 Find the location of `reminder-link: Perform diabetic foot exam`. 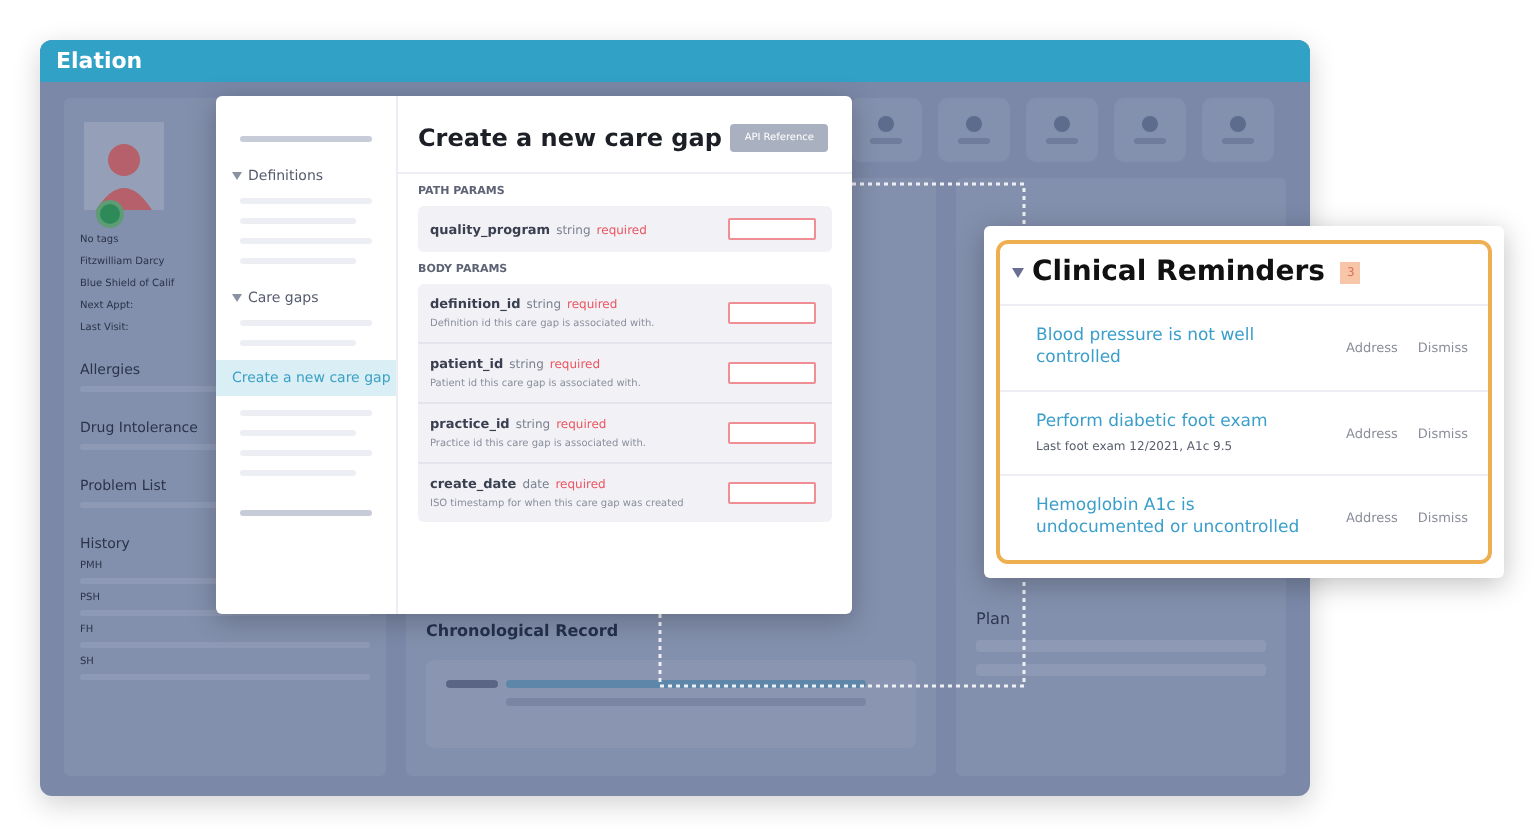

reminder-link: Perform diabetic foot exam is located at coordinates (1176, 423).